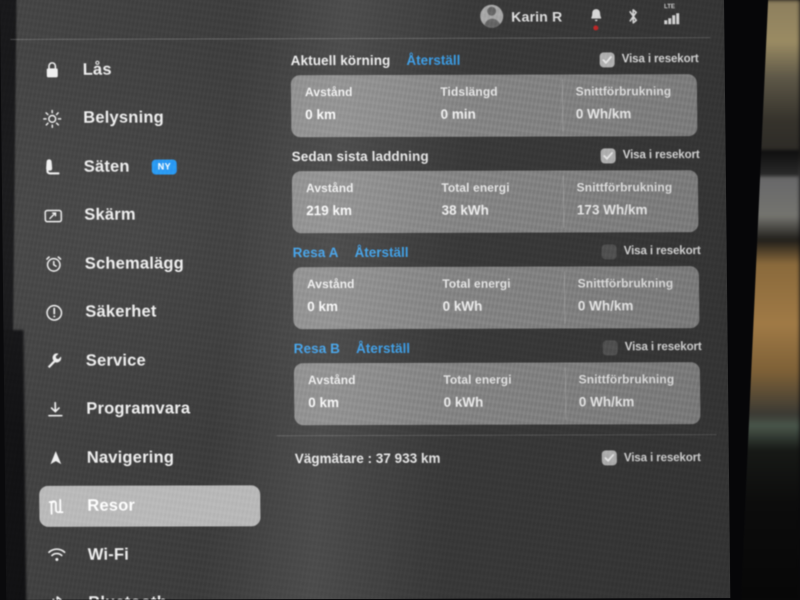 The image size is (800, 600). What do you see at coordinates (141, 457) in the screenshot?
I see `sidebar-item-navigering: Navigering` at bounding box center [141, 457].